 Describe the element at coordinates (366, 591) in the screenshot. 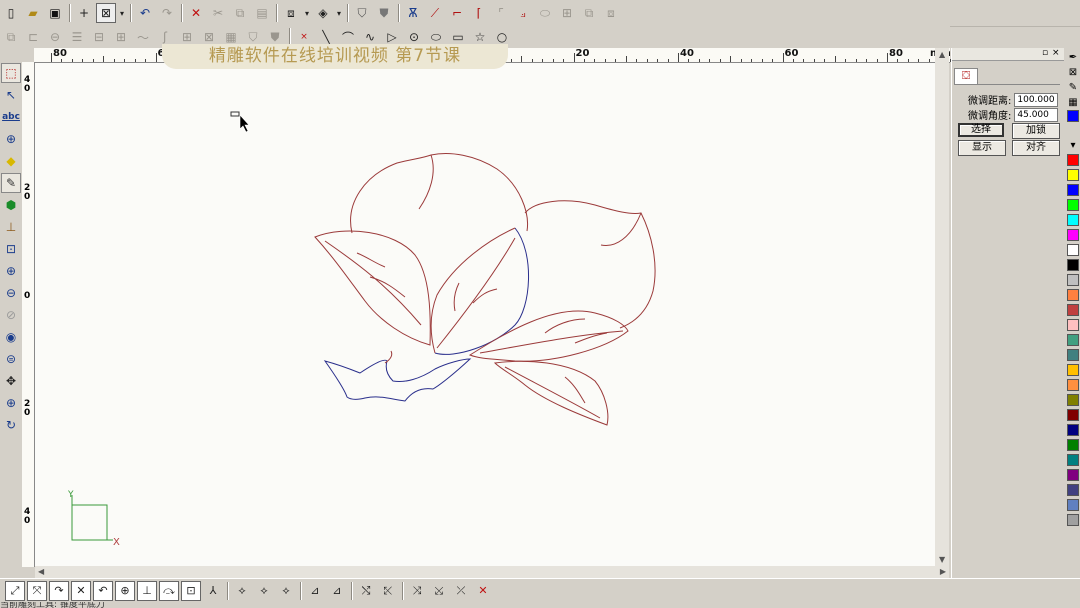

I see `snap-pick1-icon: ⤭` at that location.